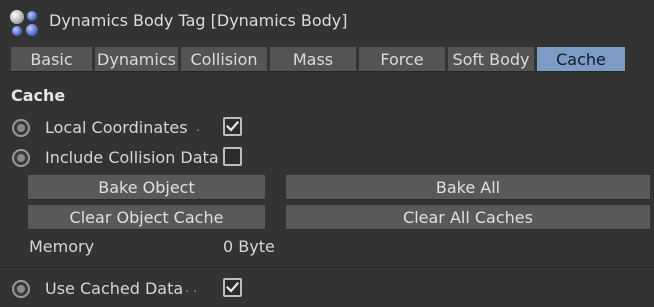 This screenshot has height=307, width=654. What do you see at coordinates (136, 59) in the screenshot?
I see `tab-dynamics: Dynamics` at bounding box center [136, 59].